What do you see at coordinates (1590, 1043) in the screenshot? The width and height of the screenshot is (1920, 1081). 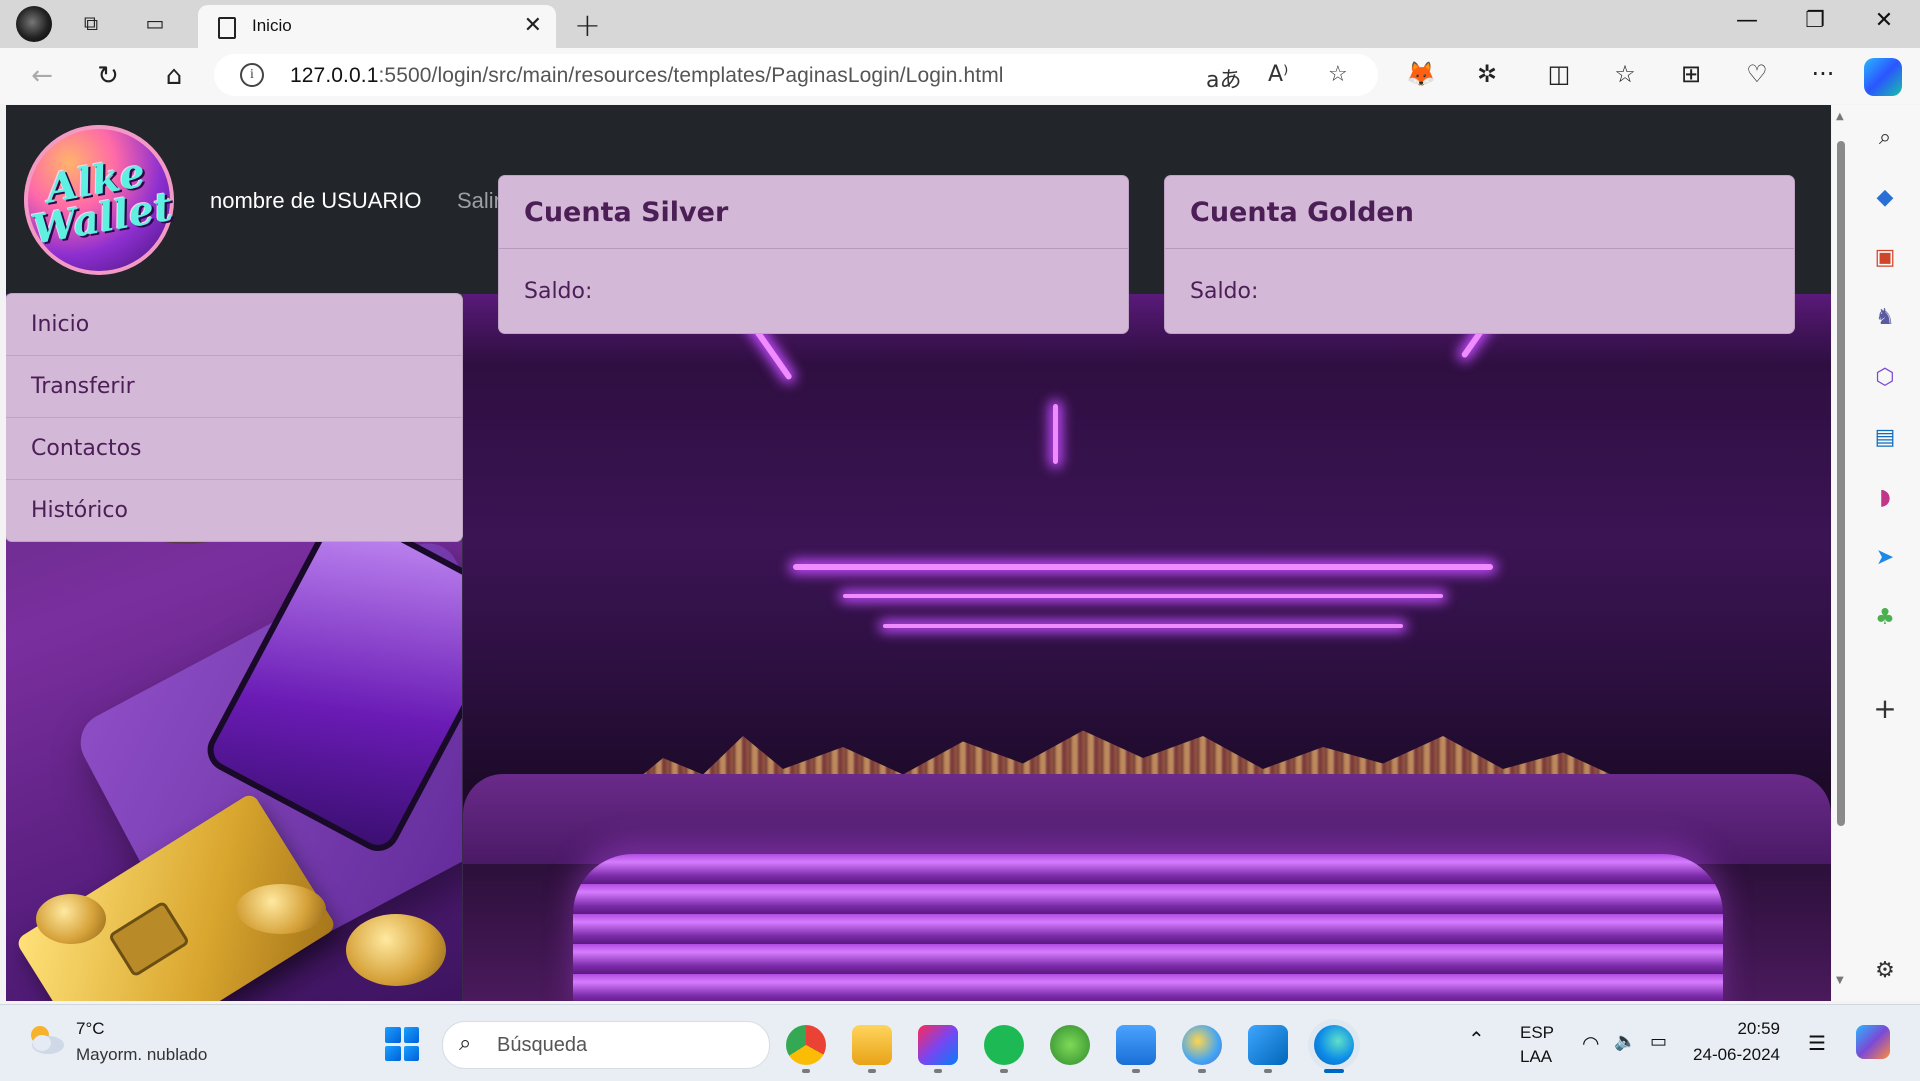 I see `wifi-icon: ◠` at bounding box center [1590, 1043].